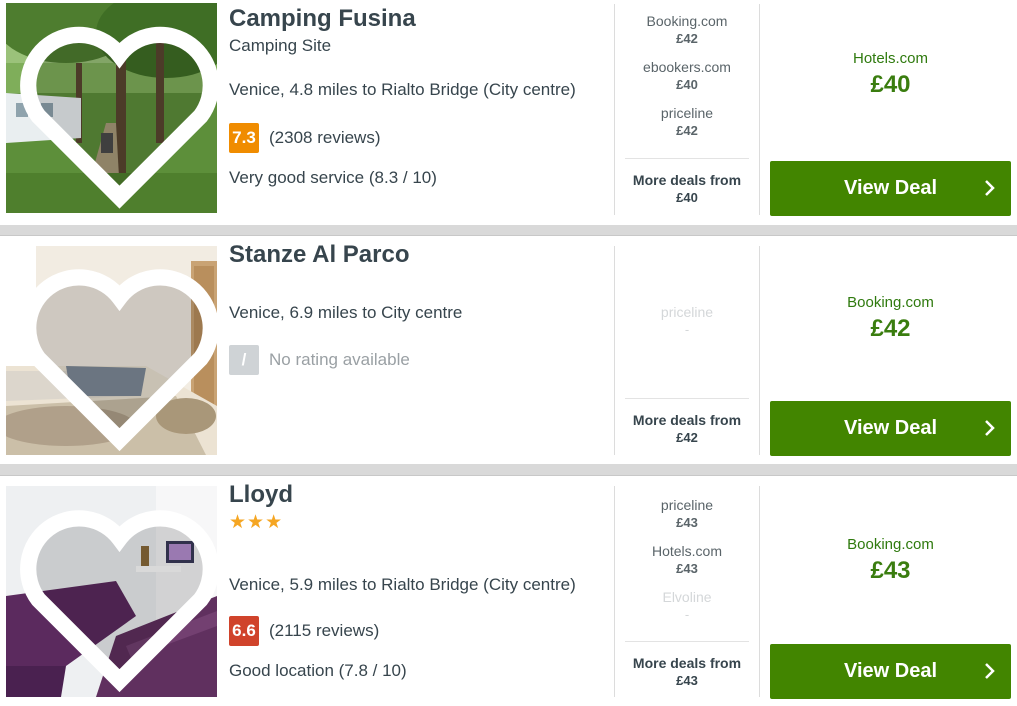  Describe the element at coordinates (687, 67) in the screenshot. I see `deal-site: ebookers.com` at that location.